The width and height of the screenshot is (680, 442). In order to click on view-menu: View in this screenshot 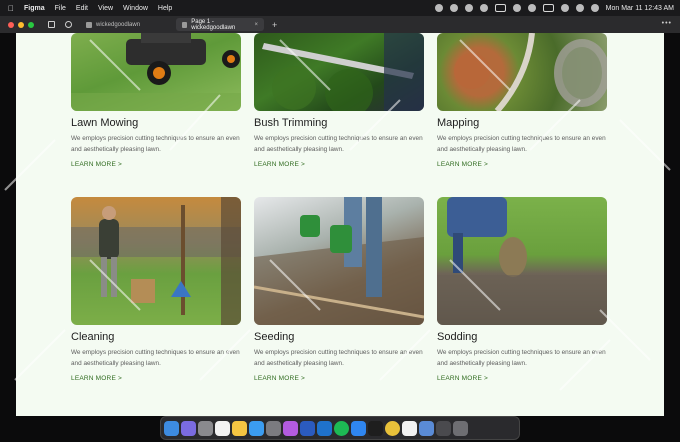, I will do `click(105, 8)`.